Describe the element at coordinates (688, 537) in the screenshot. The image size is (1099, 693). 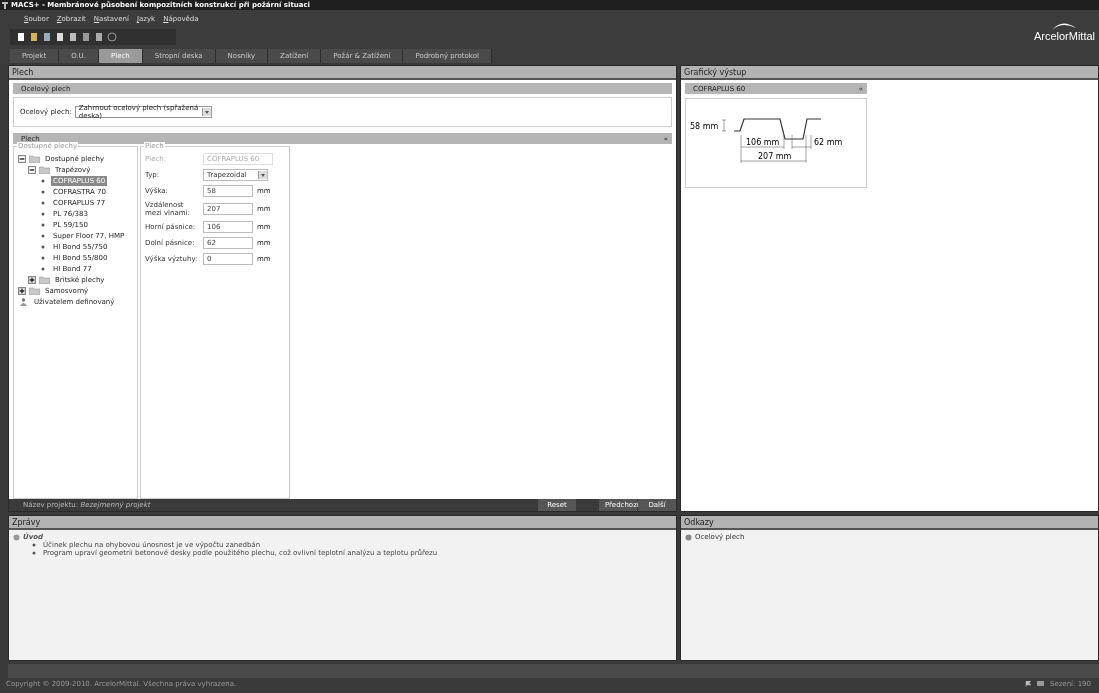
I see `help-icon` at that location.